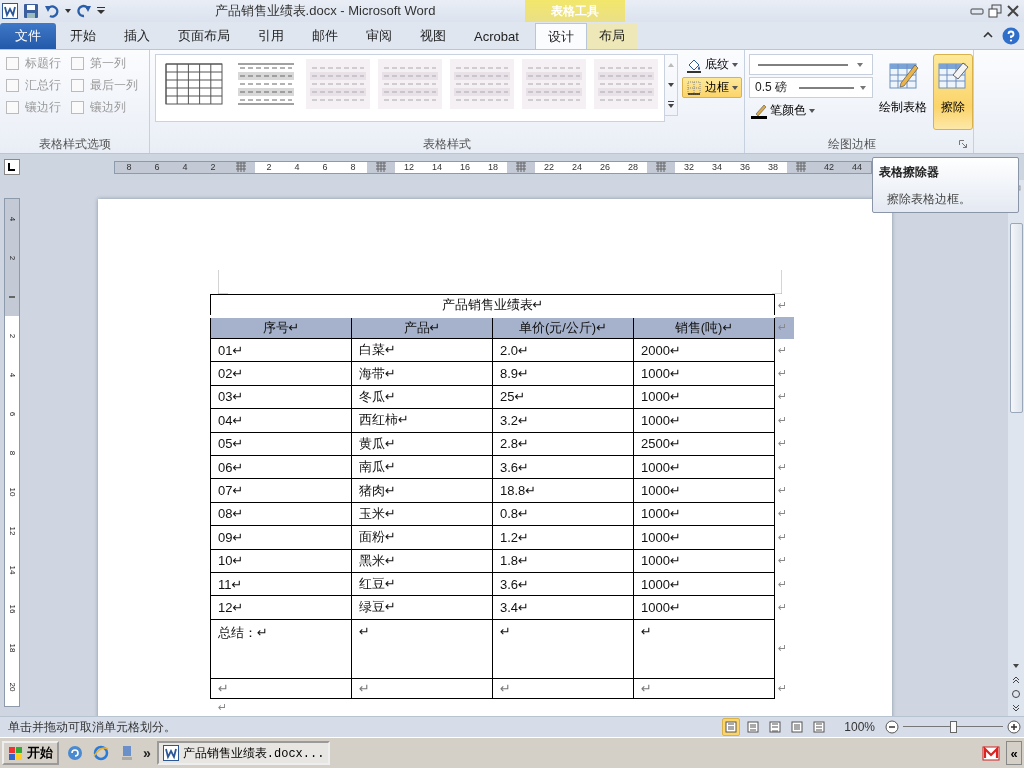  I want to click on table-cell: 18.8↵, so click(563, 490).